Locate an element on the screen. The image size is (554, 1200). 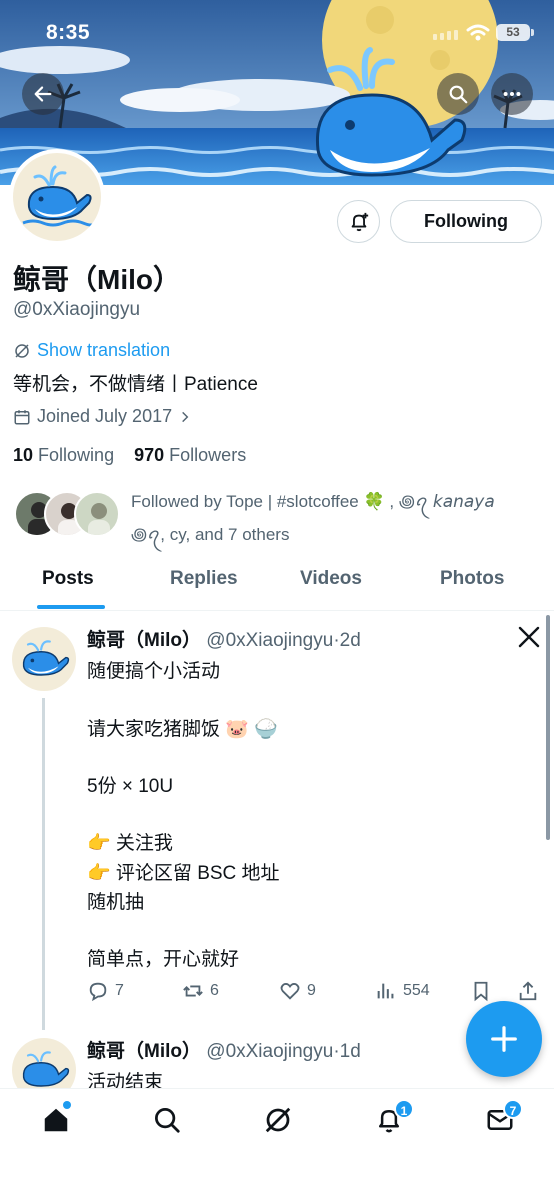
post-time: 1d is located at coordinates (350, 1051).